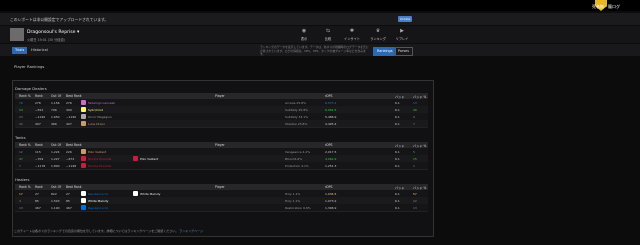 This screenshot has width=640, height=245. What do you see at coordinates (95, 110) in the screenshot?
I see `player-name: Sylic/Crist` at bounding box center [95, 110].